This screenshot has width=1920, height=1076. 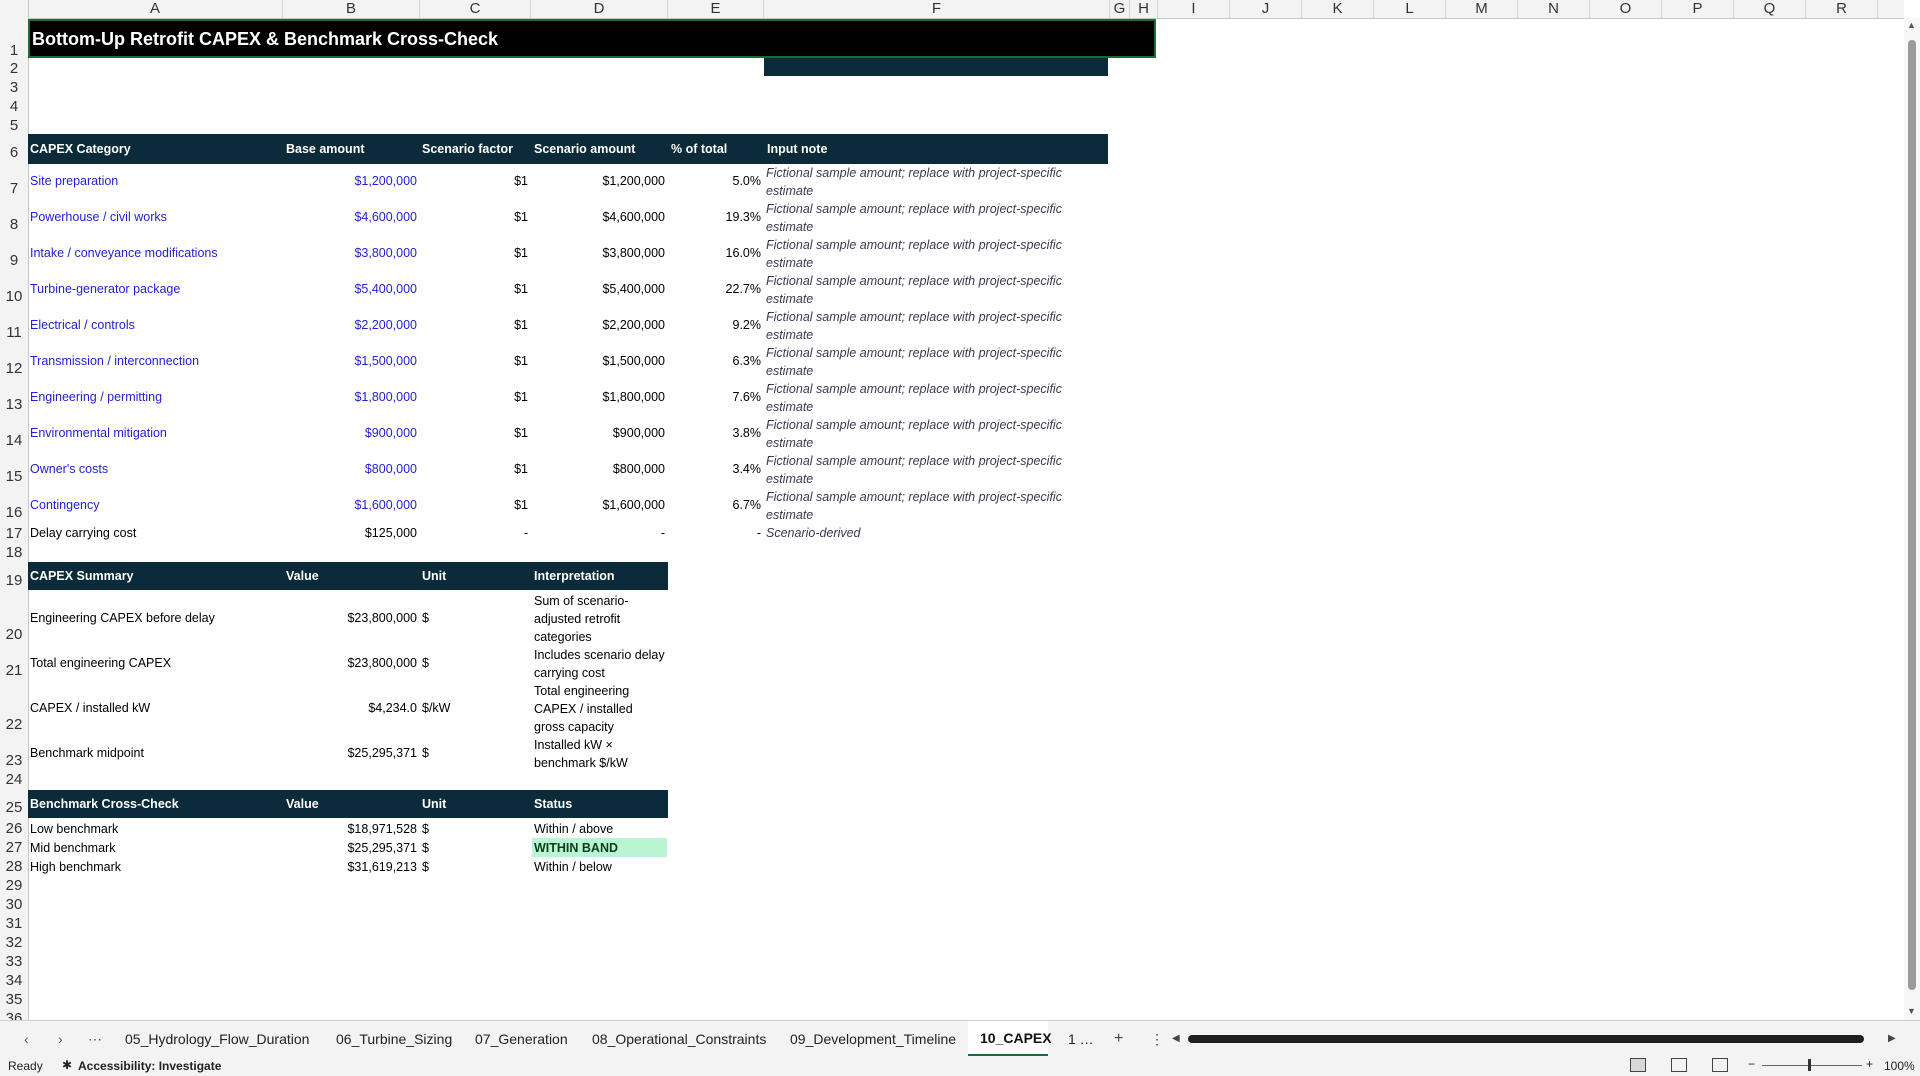 I want to click on row-number: 8, so click(x=14, y=224).